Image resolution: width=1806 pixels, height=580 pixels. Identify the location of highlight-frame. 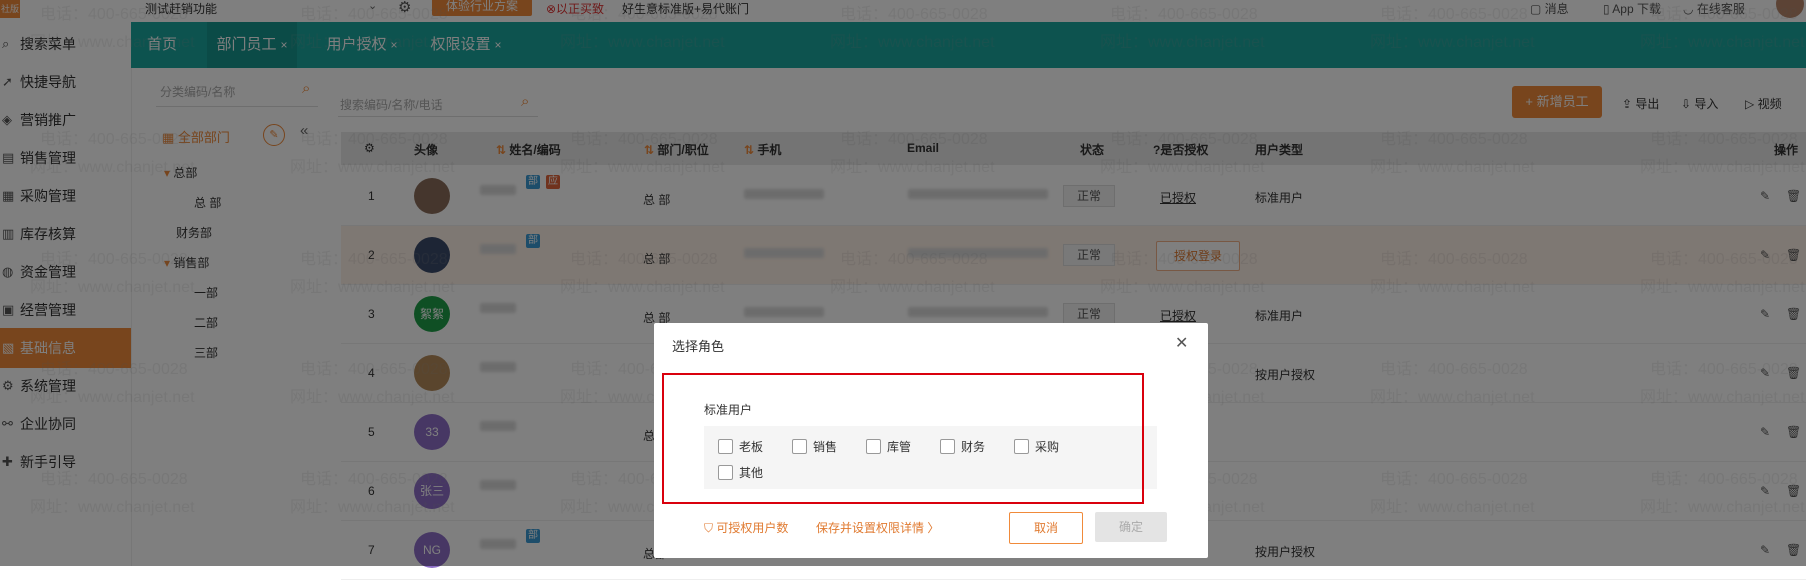
(903, 438).